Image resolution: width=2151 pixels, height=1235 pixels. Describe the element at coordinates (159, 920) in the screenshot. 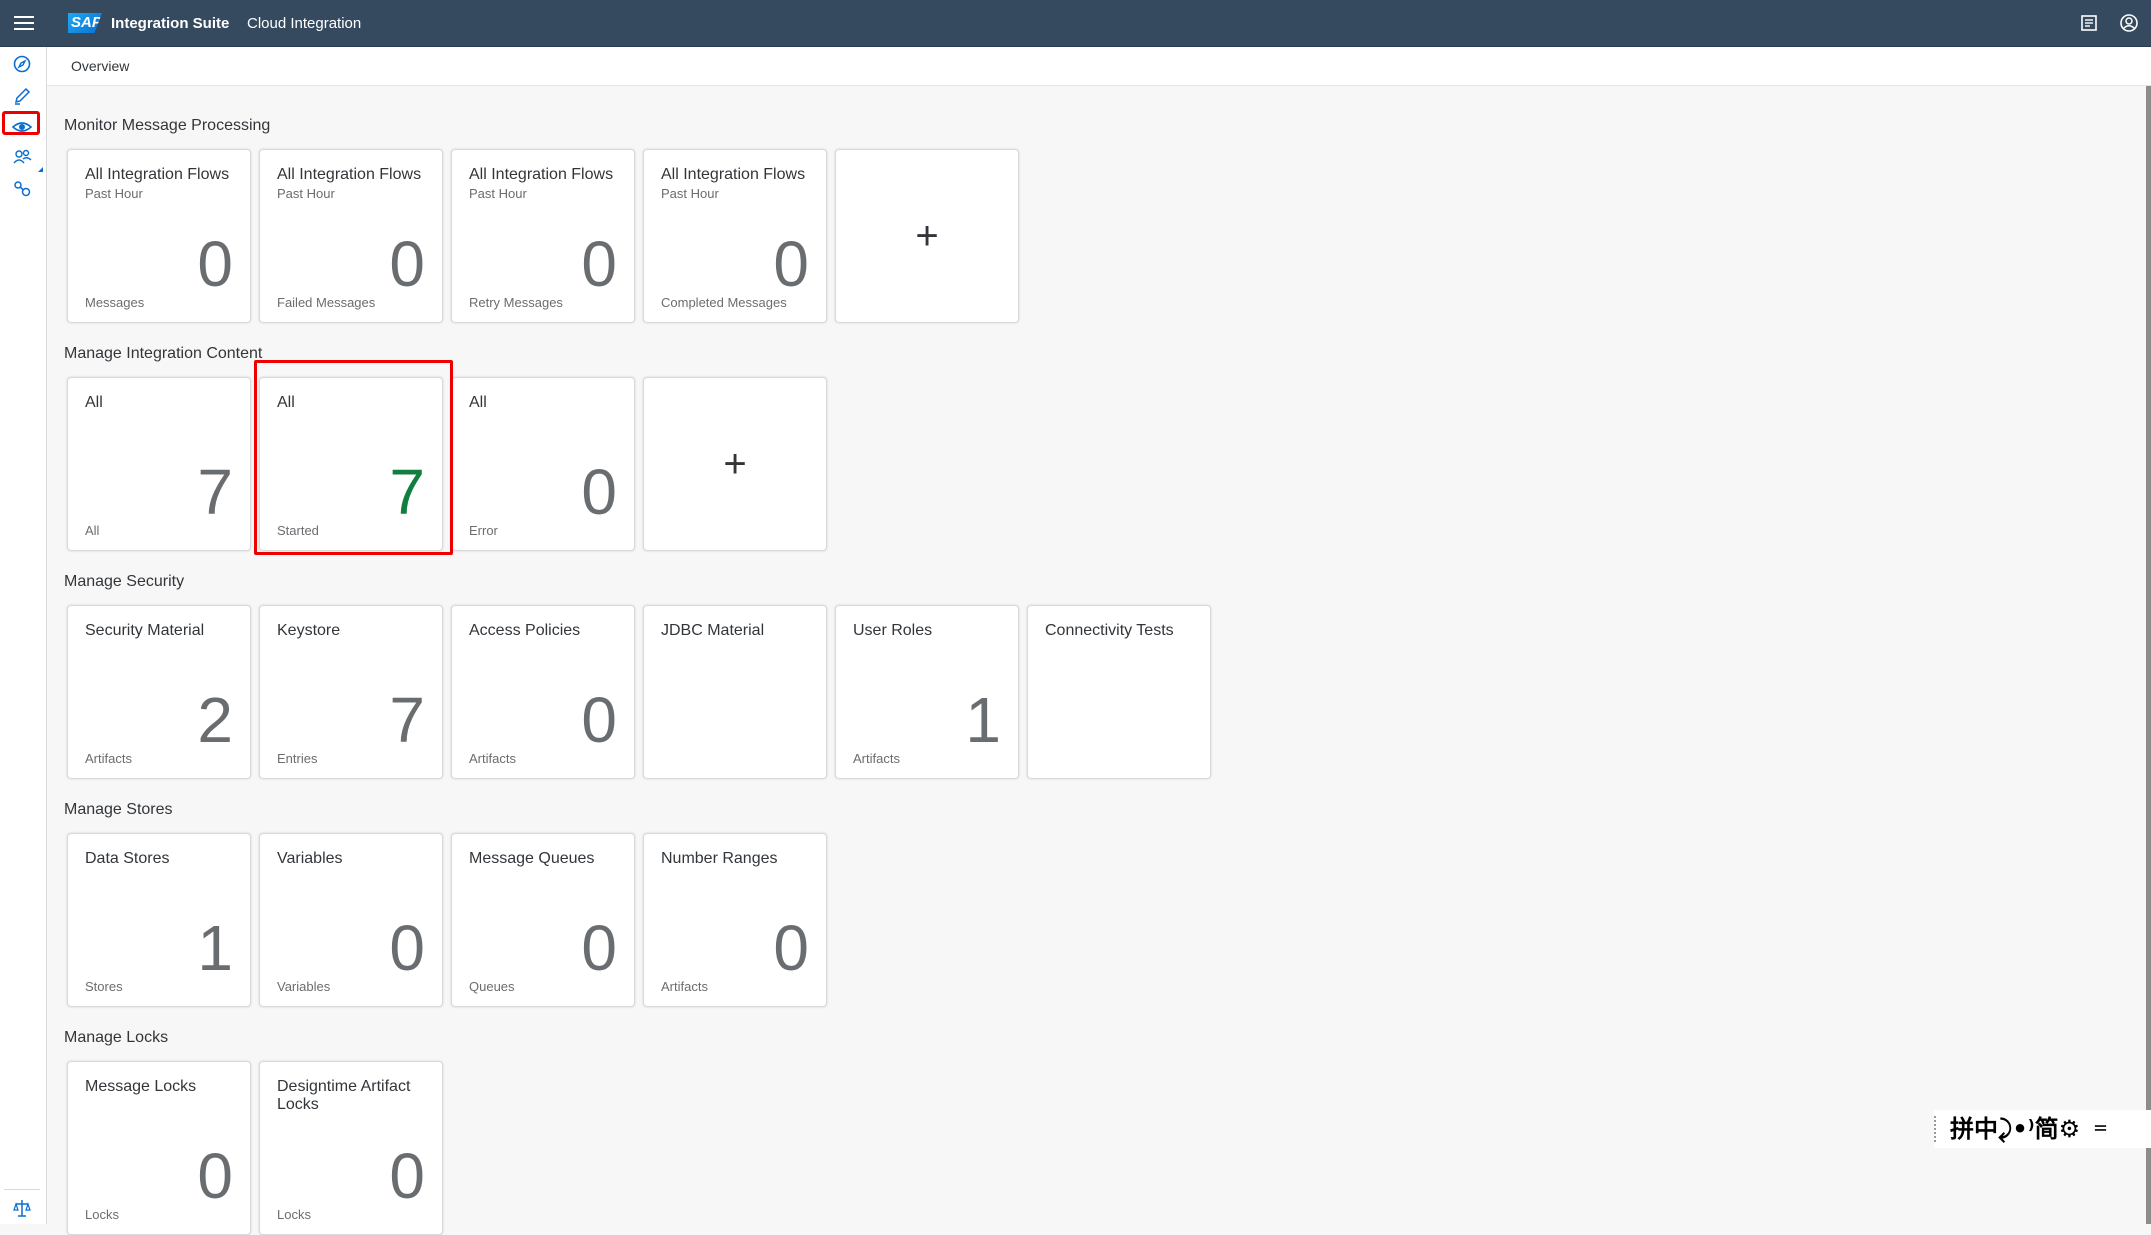

I see `tile-data-stores: Data Stores 1 Stores` at that location.